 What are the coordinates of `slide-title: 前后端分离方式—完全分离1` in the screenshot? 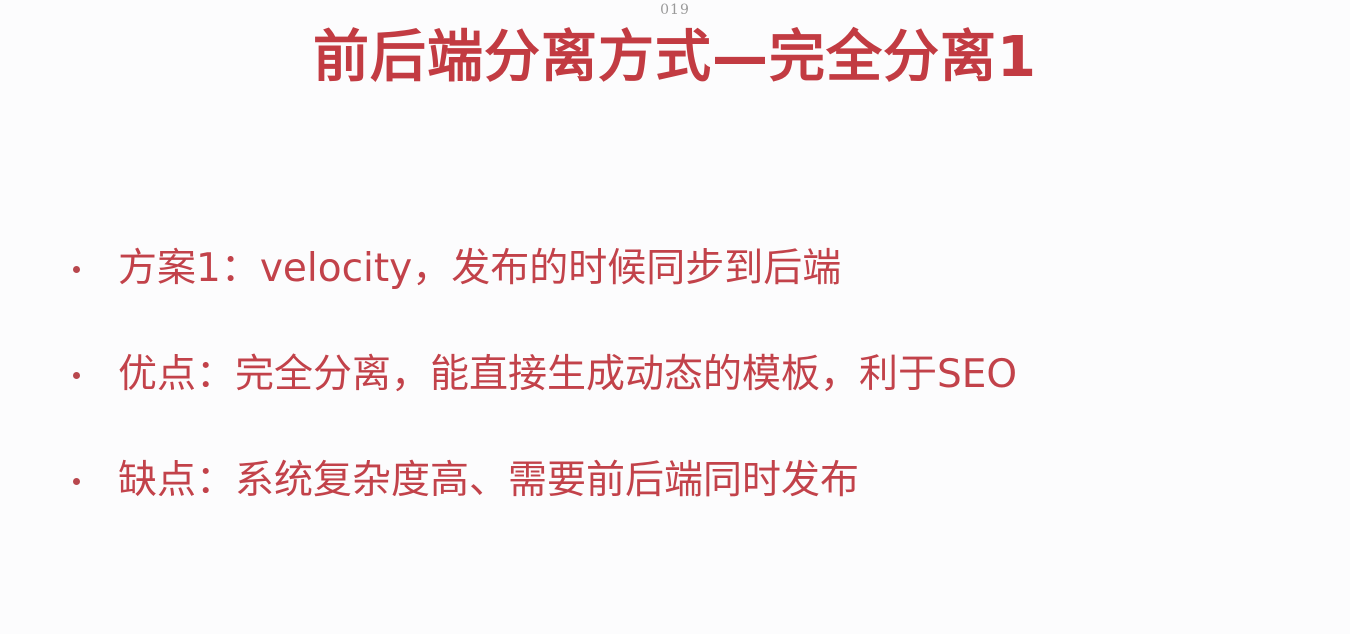 It's located at (675, 57).